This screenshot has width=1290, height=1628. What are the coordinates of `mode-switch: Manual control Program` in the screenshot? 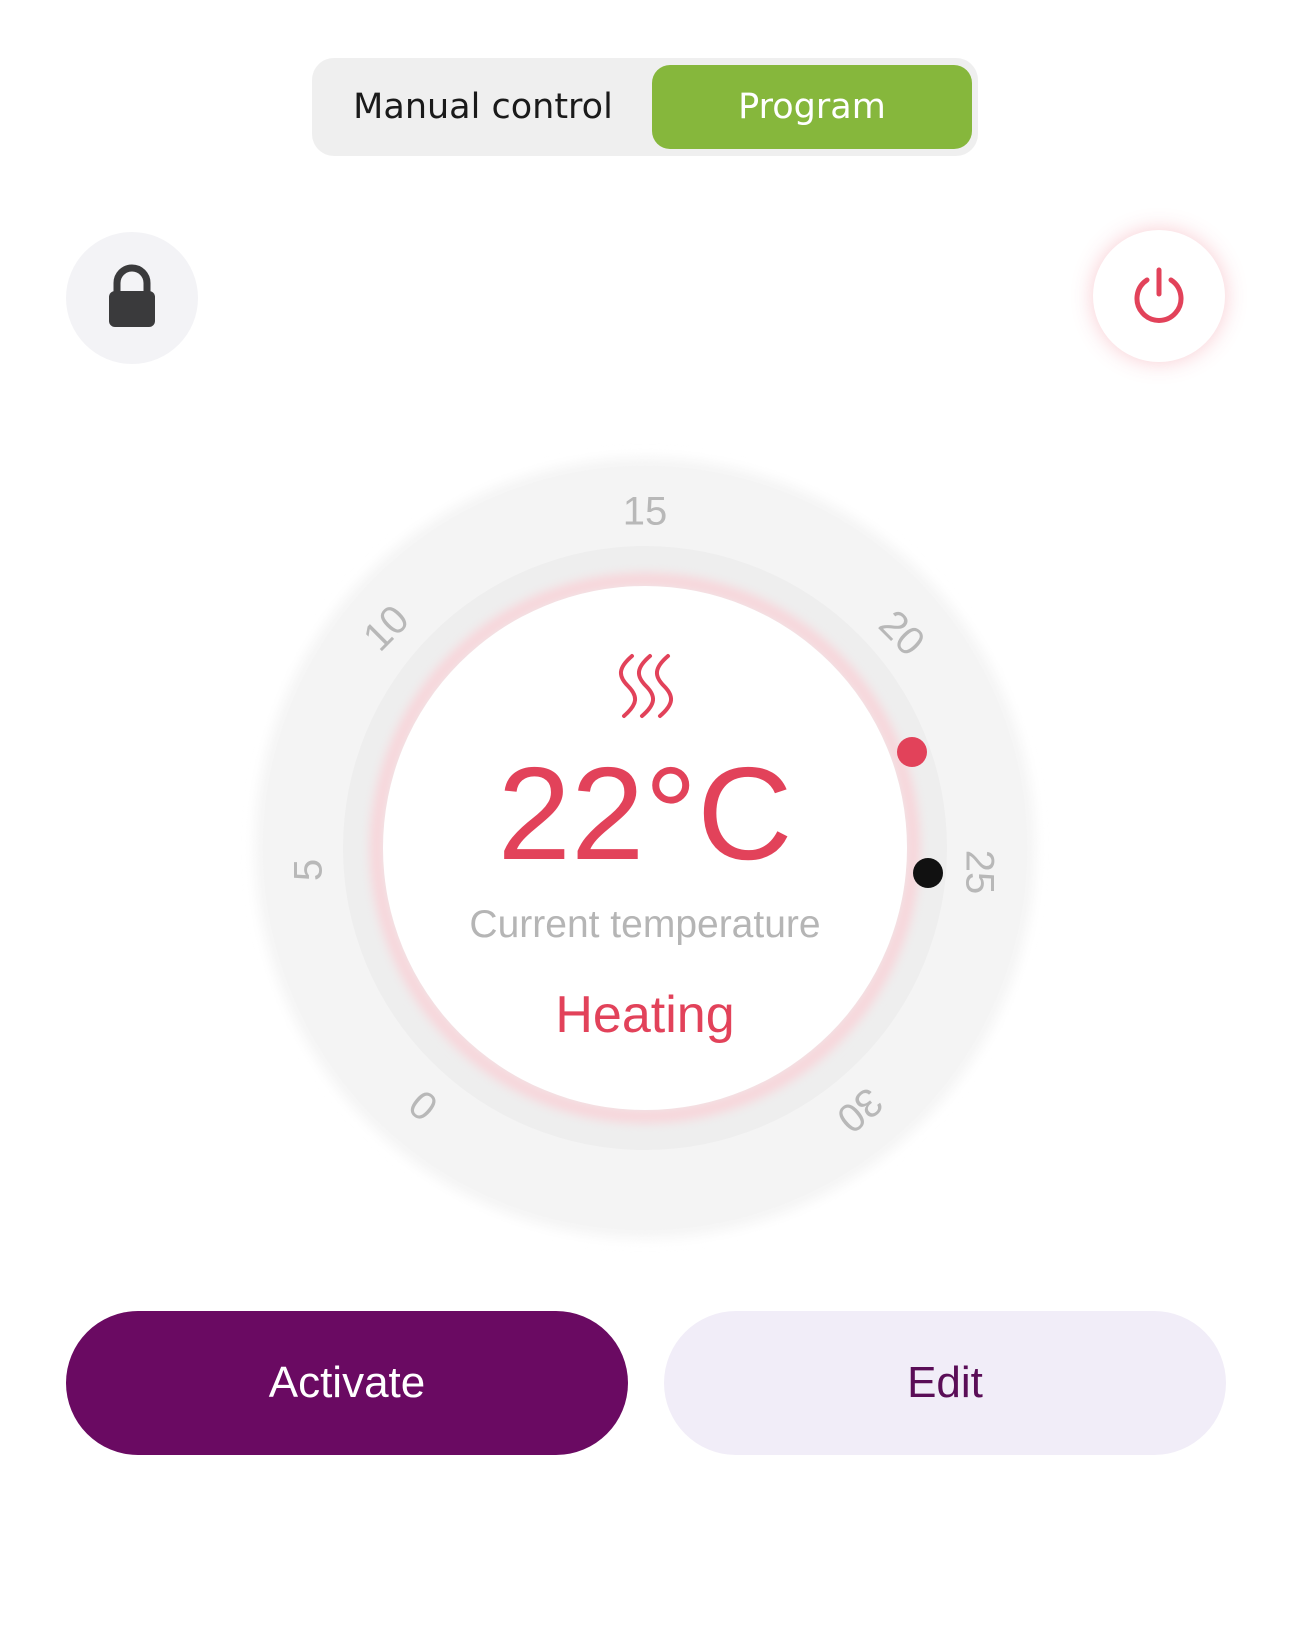 It's located at (645, 107).